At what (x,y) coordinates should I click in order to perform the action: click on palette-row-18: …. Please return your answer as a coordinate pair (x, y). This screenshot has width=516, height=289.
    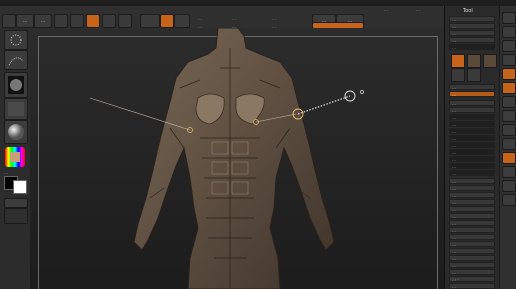
    Looking at the image, I should click on (472, 181).